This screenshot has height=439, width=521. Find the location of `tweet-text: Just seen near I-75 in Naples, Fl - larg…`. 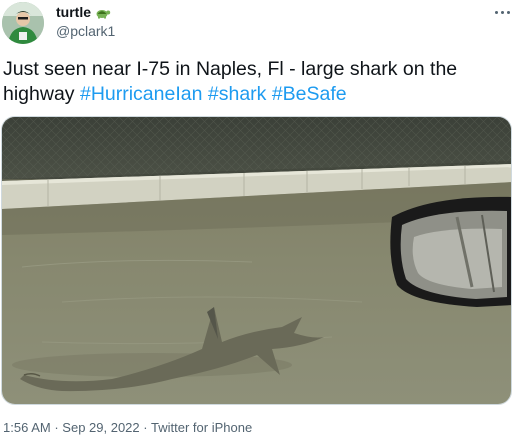

tweet-text: Just seen near I-75 in Naples, Fl - larg… is located at coordinates (258, 82).